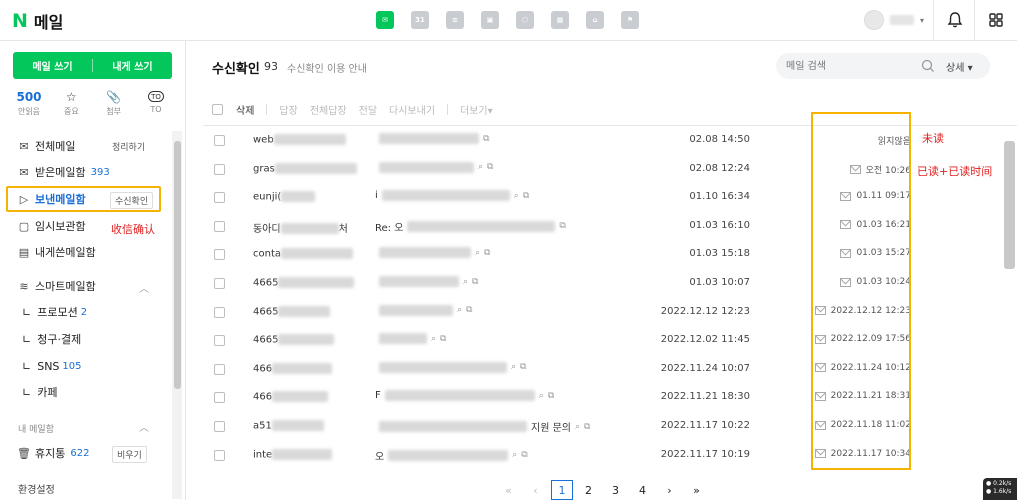 Image resolution: width=1017 pixels, height=500 pixels. What do you see at coordinates (452, 196) in the screenshot?
I see `subject-link: i ⌕ ⧉` at bounding box center [452, 196].